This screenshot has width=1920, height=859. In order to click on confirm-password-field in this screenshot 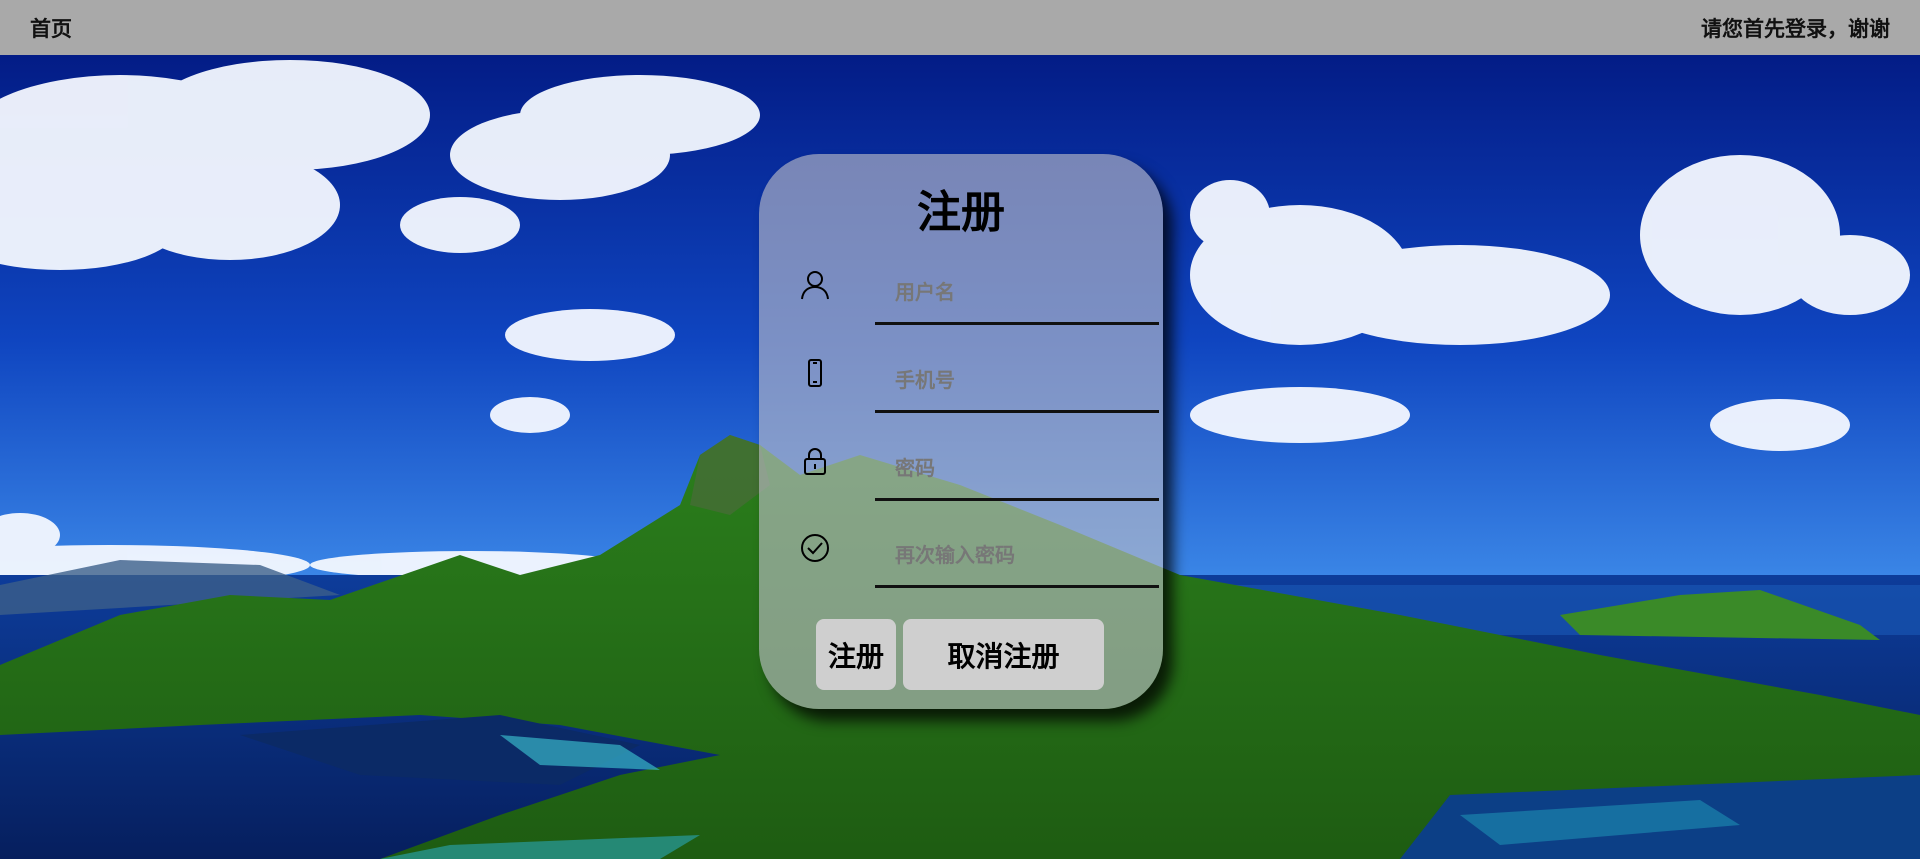, I will do `click(979, 559)`.